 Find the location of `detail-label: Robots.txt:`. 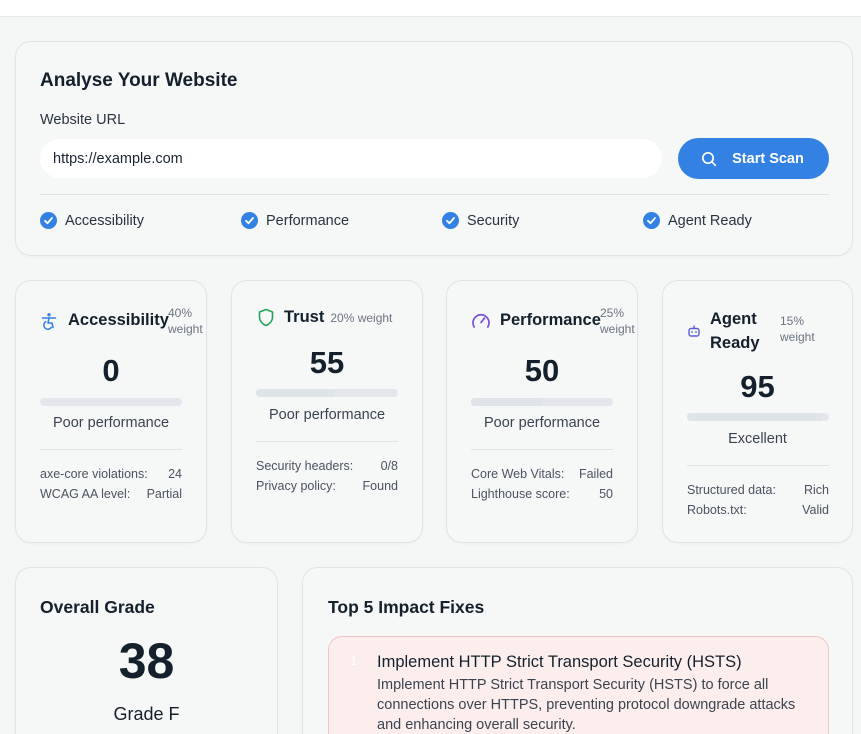

detail-label: Robots.txt: is located at coordinates (717, 510).